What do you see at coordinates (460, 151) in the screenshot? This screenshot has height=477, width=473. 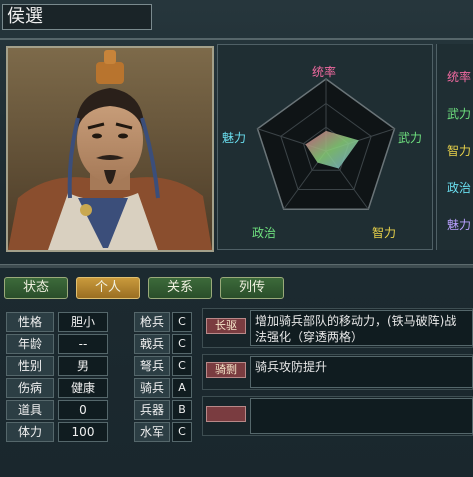 I see `stat-tag-intelligence: 智力` at bounding box center [460, 151].